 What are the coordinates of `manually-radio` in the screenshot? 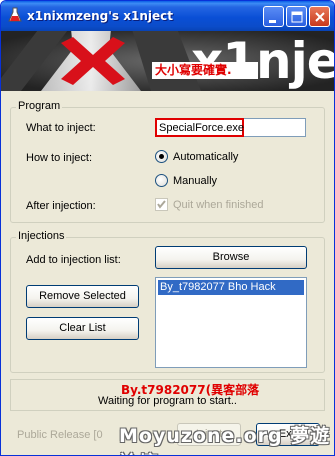 It's located at (161, 180).